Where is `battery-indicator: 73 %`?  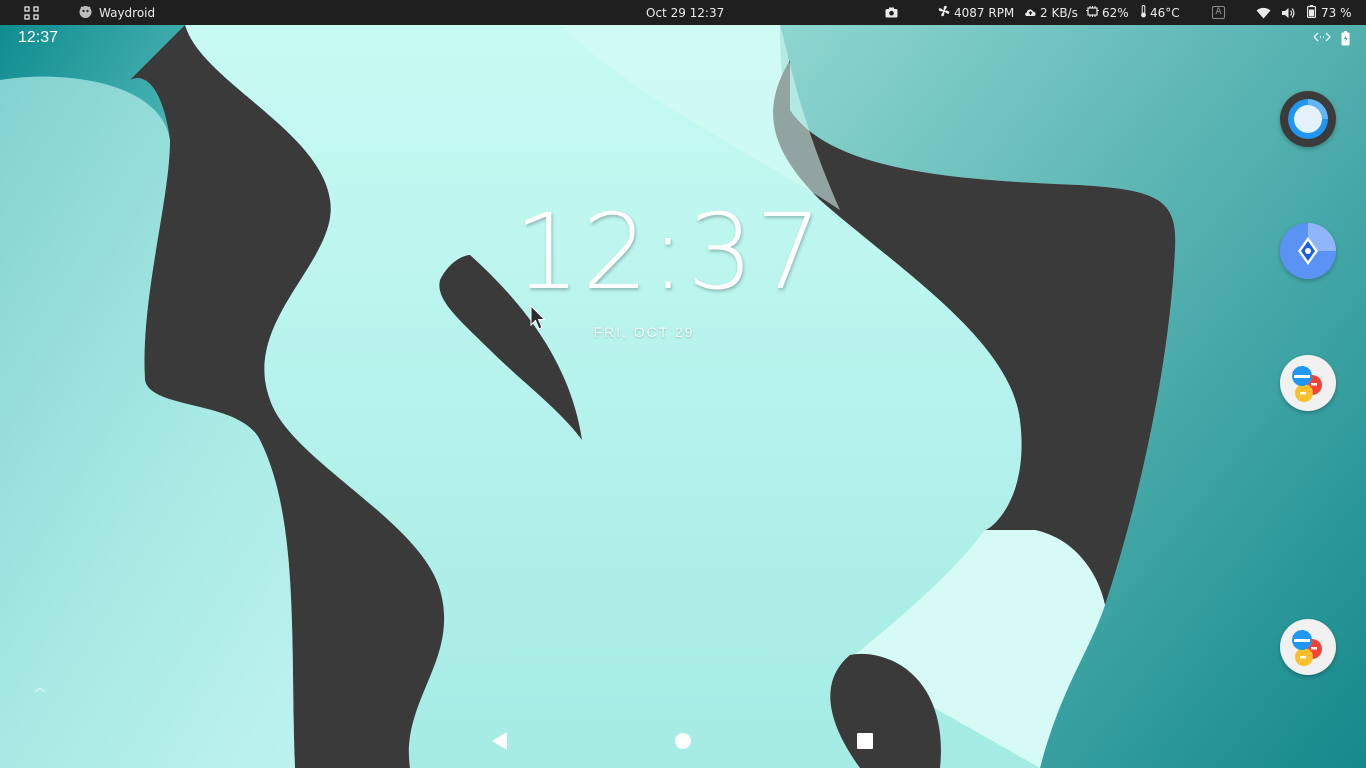
battery-indicator: 73 % is located at coordinates (1329, 12).